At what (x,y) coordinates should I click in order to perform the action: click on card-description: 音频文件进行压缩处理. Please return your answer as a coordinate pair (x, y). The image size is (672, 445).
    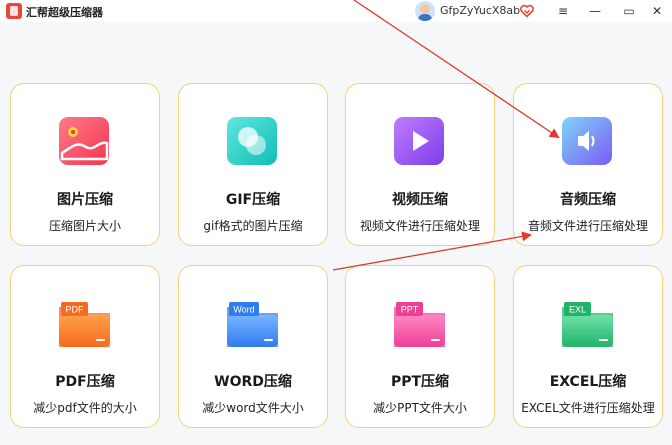
    Looking at the image, I should click on (587, 226).